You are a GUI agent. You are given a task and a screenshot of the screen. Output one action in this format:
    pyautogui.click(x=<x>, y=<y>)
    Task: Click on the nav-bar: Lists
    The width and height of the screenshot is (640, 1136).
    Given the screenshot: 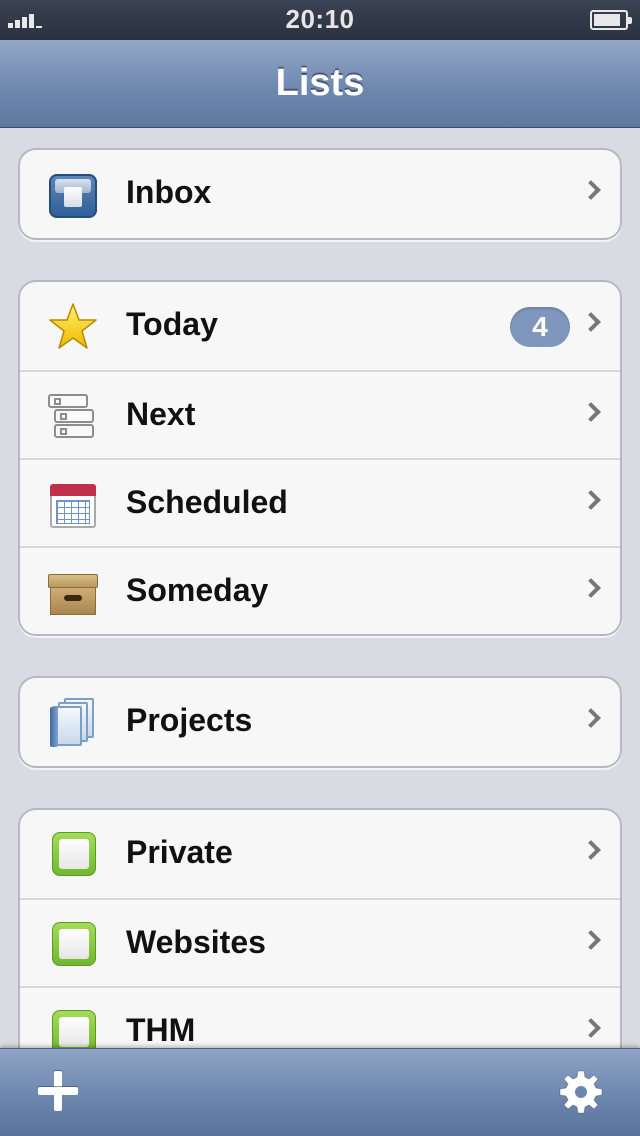 What is the action you would take?
    pyautogui.click(x=320, y=84)
    